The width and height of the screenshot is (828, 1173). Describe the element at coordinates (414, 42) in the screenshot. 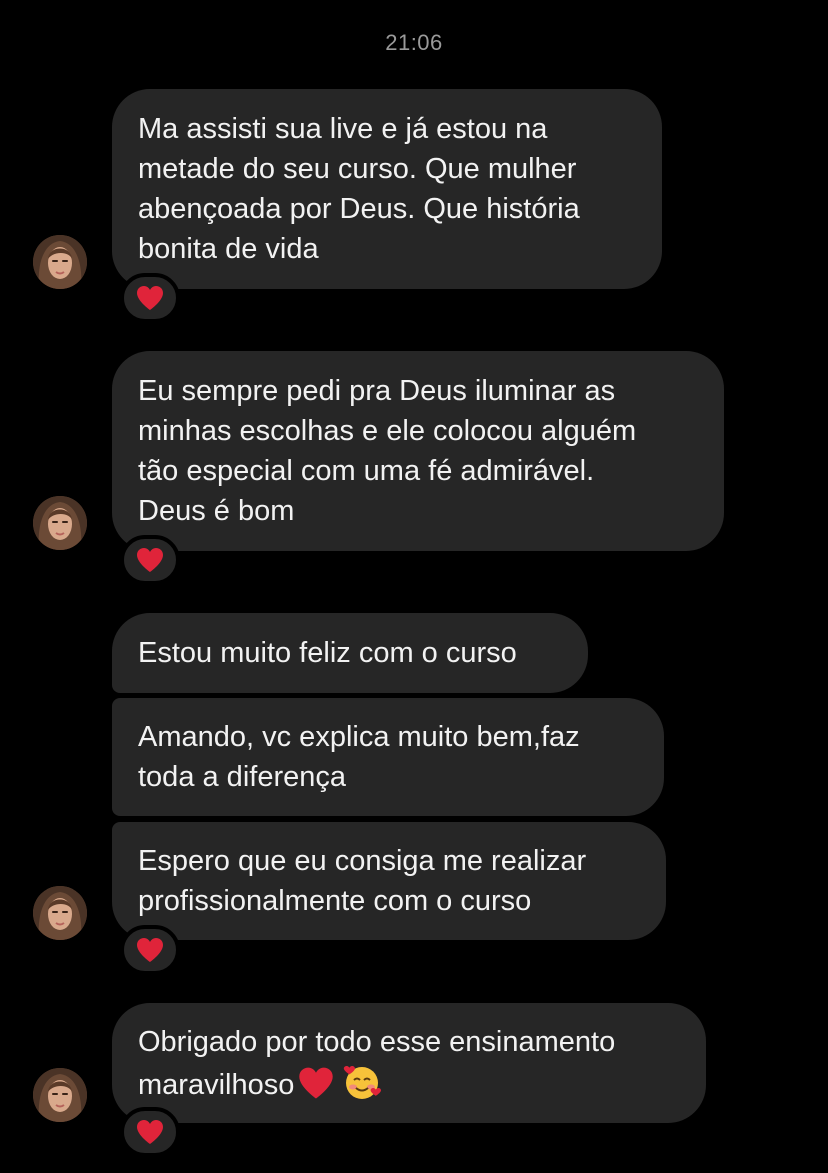

I see `chat-timestamp: 21:06` at that location.